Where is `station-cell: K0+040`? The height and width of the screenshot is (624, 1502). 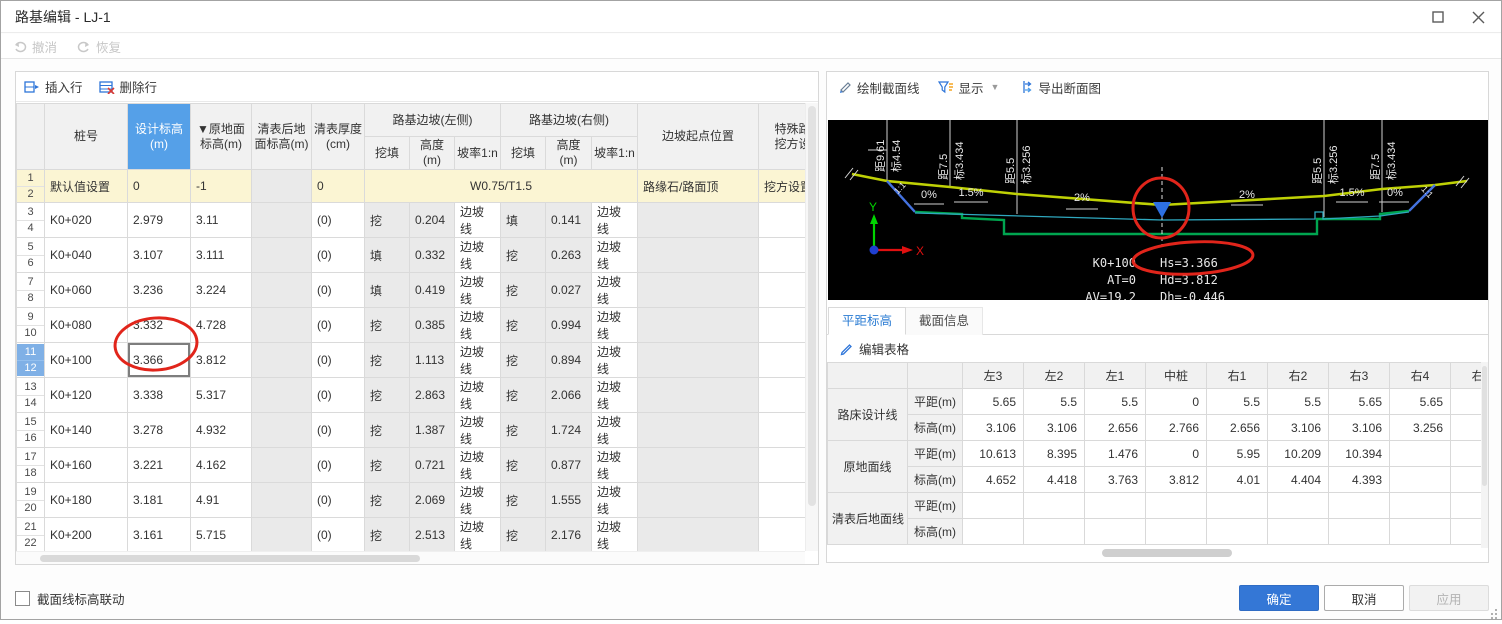 station-cell: K0+040 is located at coordinates (86, 255).